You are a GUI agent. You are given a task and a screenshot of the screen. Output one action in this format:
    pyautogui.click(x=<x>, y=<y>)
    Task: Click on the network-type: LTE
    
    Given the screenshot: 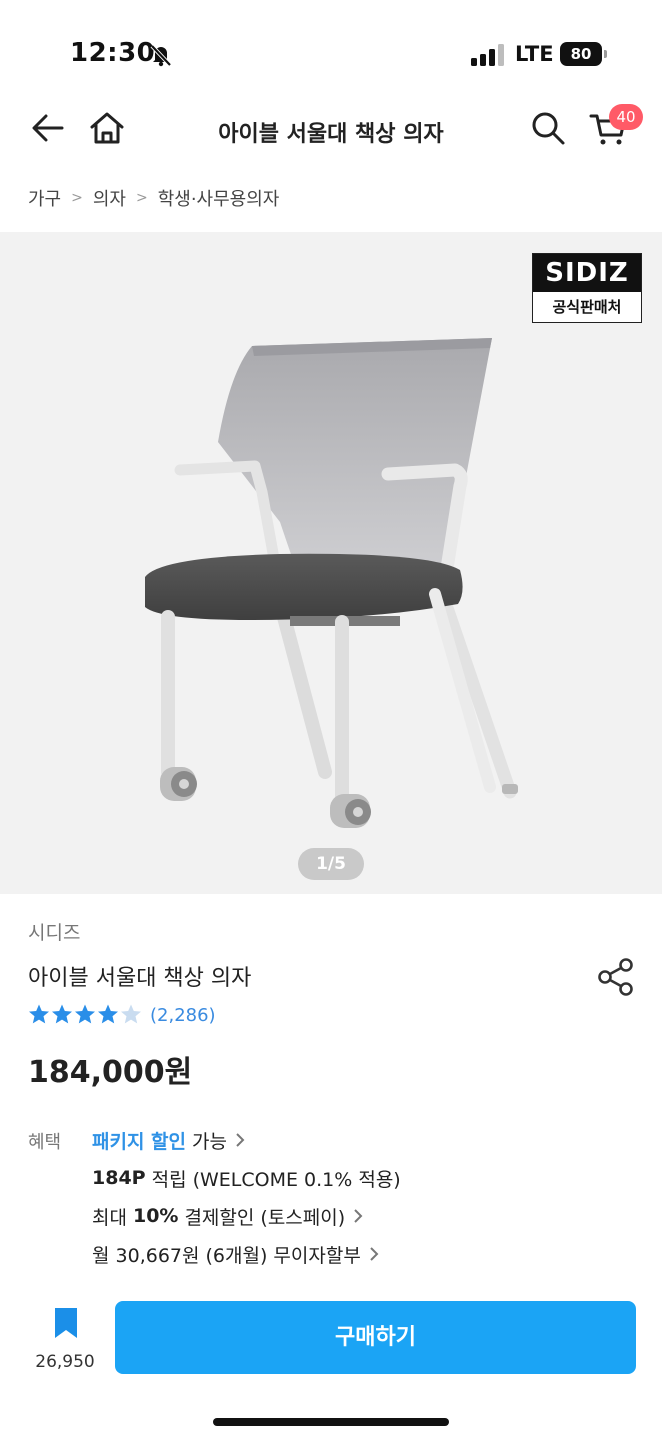 What is the action you would take?
    pyautogui.click(x=534, y=54)
    